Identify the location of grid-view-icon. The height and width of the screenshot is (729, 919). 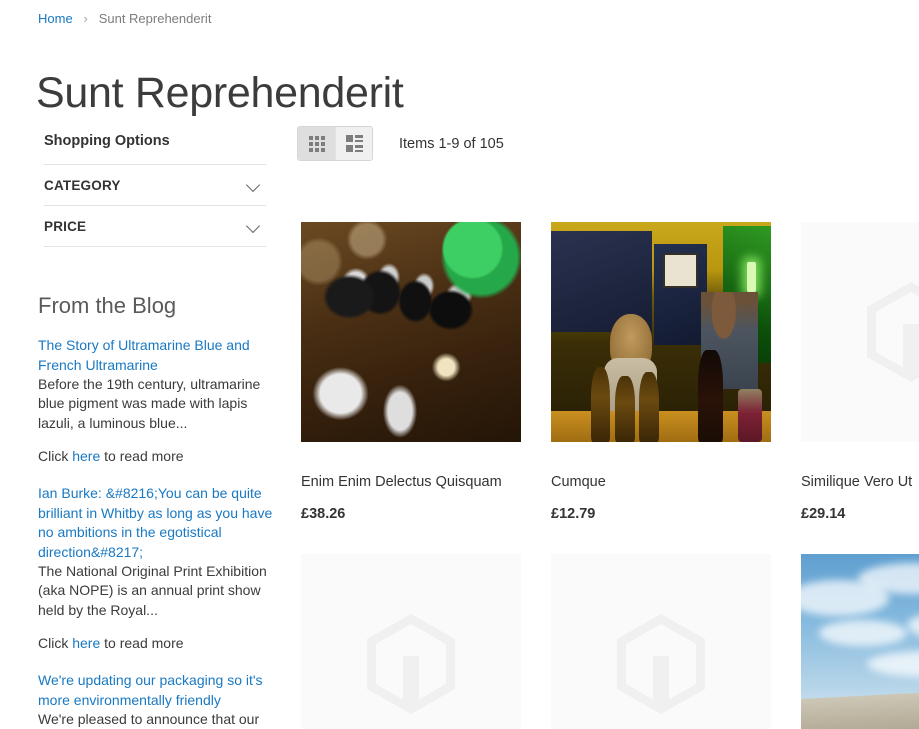
(316, 143).